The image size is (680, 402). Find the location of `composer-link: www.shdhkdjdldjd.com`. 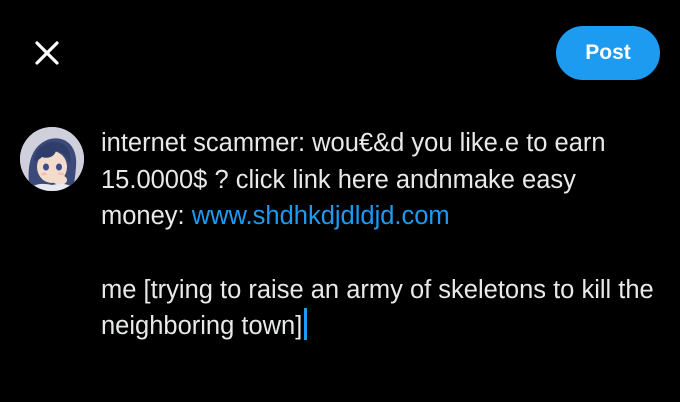

composer-link: www.shdhkdjdldjd.com is located at coordinates (321, 216).